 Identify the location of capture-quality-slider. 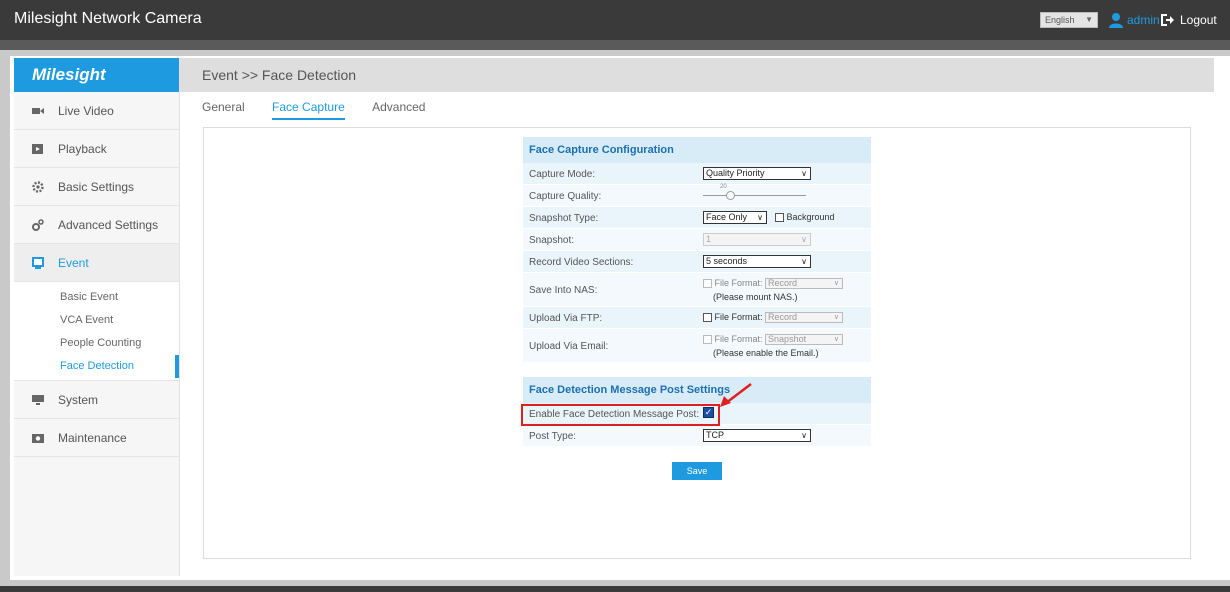
(754, 195).